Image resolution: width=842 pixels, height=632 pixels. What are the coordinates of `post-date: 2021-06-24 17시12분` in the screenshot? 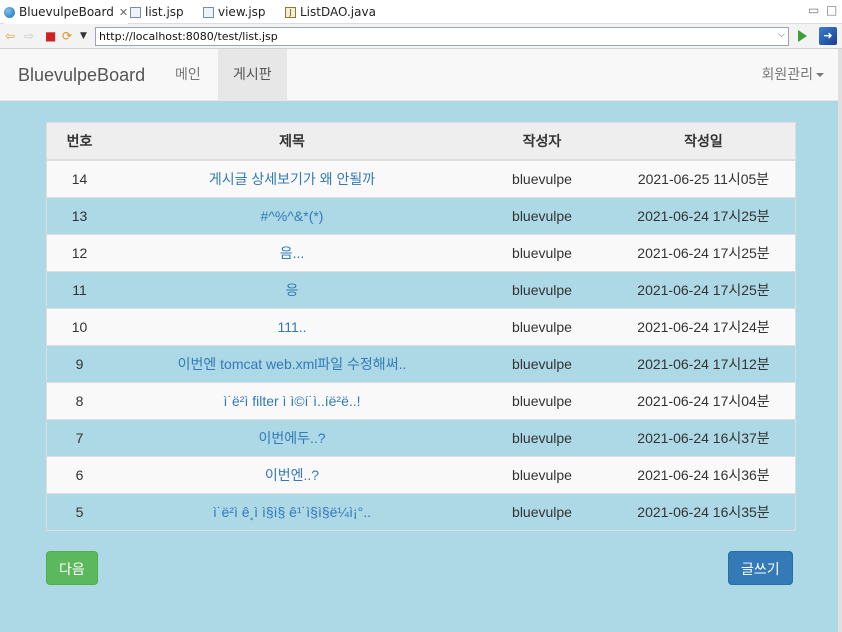 It's located at (703, 363).